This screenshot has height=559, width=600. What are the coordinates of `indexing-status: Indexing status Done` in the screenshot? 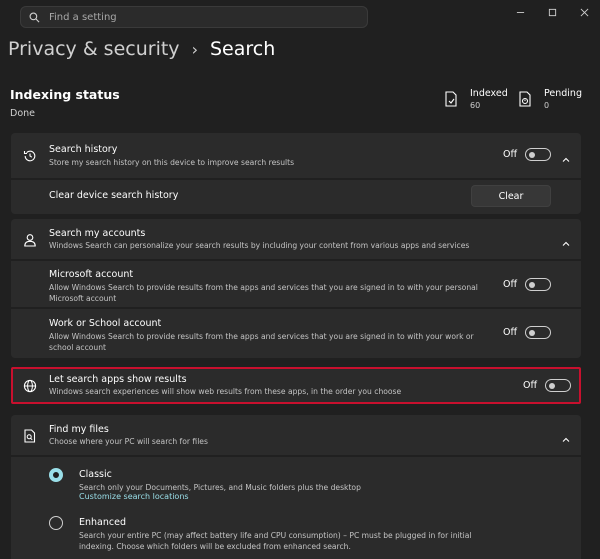 It's located at (65, 103).